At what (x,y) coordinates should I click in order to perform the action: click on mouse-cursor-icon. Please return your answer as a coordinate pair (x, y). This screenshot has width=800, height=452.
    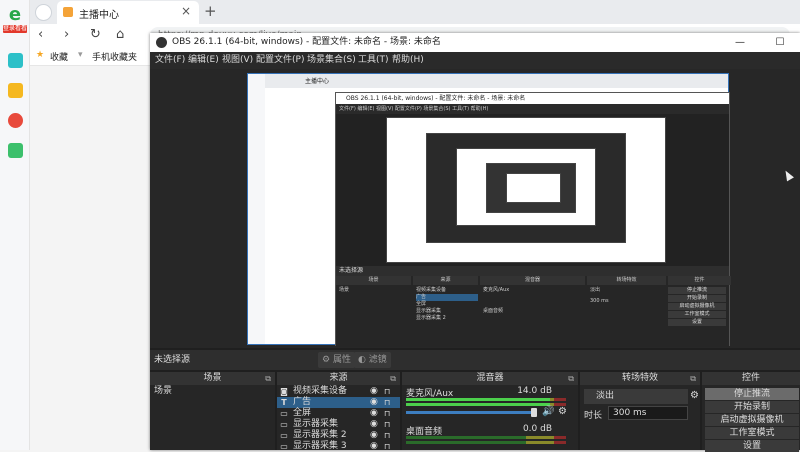
    Looking at the image, I should click on (788, 175).